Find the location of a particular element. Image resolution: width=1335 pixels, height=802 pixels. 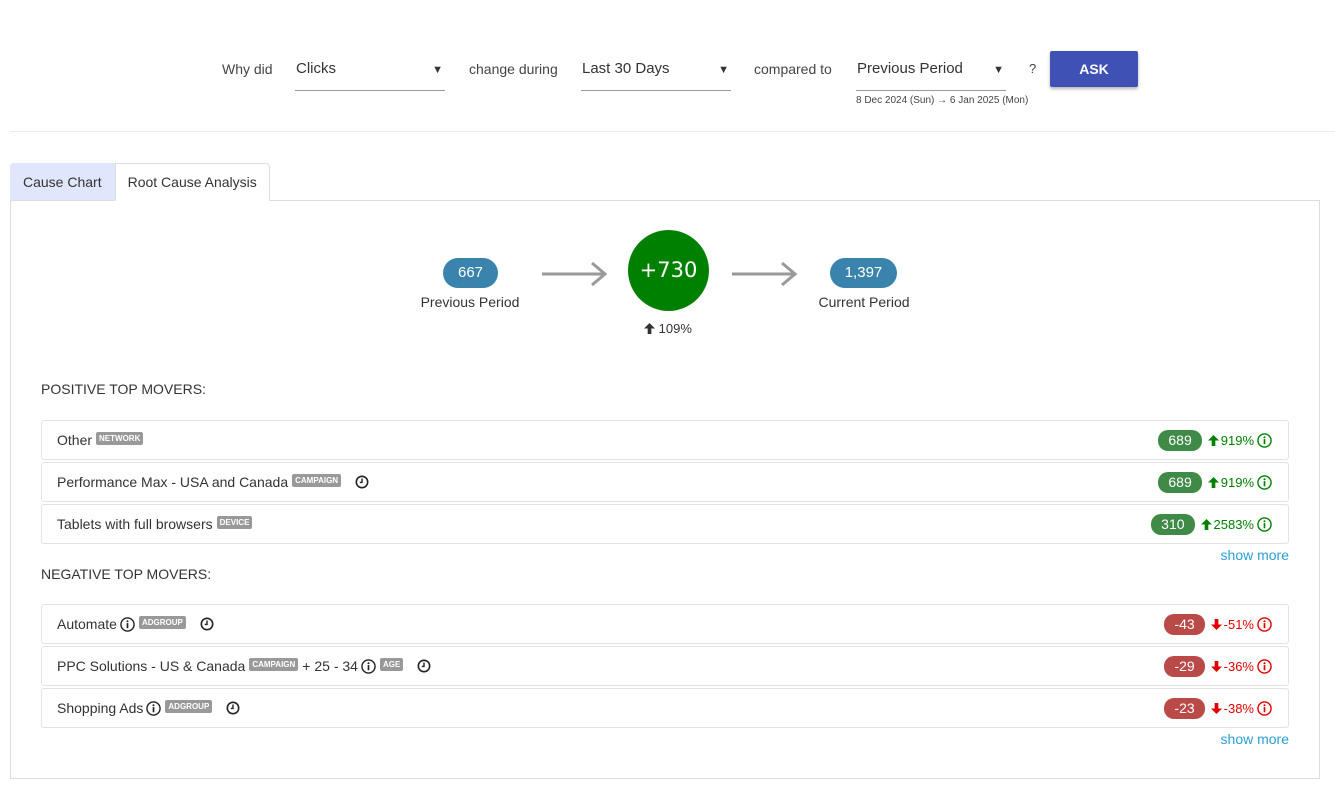

period-select: Last 30 Days ▼ is located at coordinates (656, 70).